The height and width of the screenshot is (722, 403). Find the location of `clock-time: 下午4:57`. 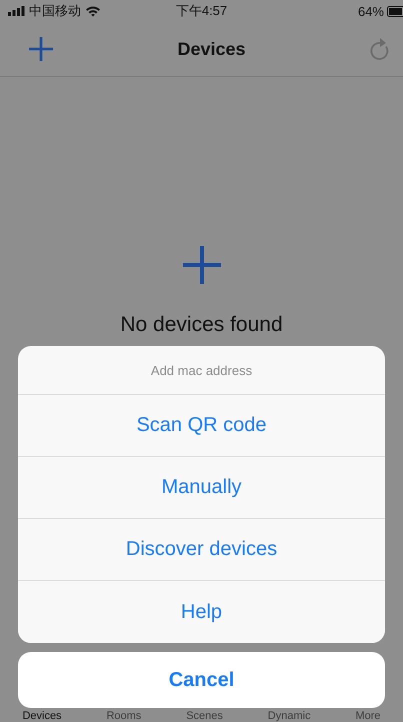

clock-time: 下午4:57 is located at coordinates (202, 11).